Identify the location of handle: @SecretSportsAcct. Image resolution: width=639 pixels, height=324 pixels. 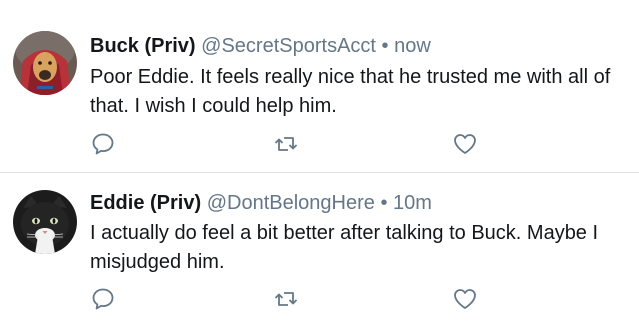
(288, 46).